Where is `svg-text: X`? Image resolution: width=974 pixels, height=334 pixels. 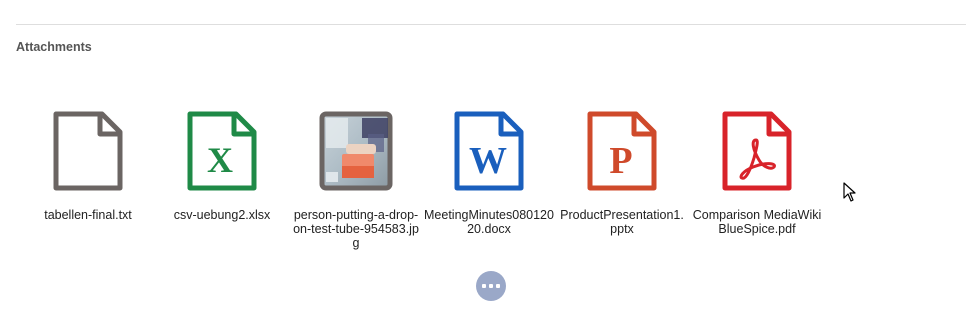
svg-text: X is located at coordinates (220, 160).